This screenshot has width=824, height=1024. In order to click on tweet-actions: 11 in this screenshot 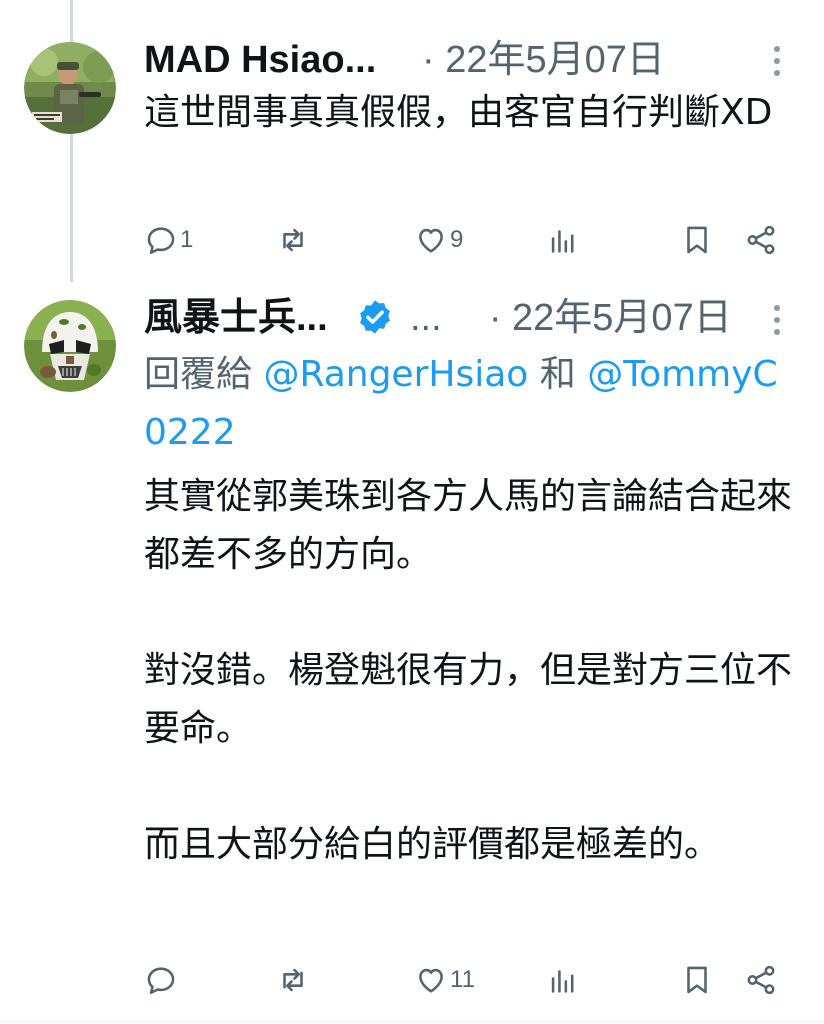, I will do `click(465, 980)`.